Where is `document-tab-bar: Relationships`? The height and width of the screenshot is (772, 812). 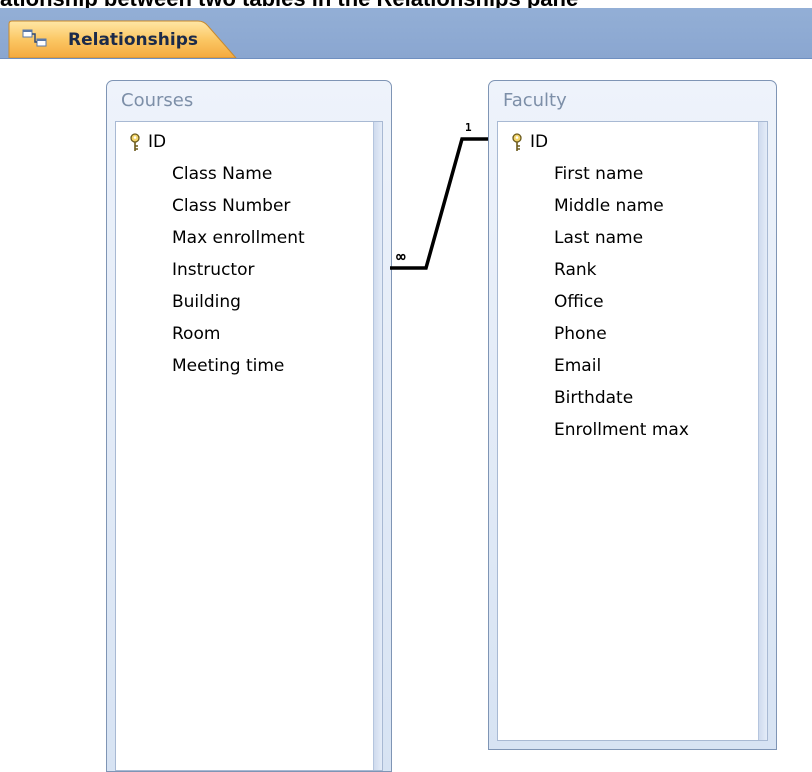 document-tab-bar: Relationships is located at coordinates (406, 33).